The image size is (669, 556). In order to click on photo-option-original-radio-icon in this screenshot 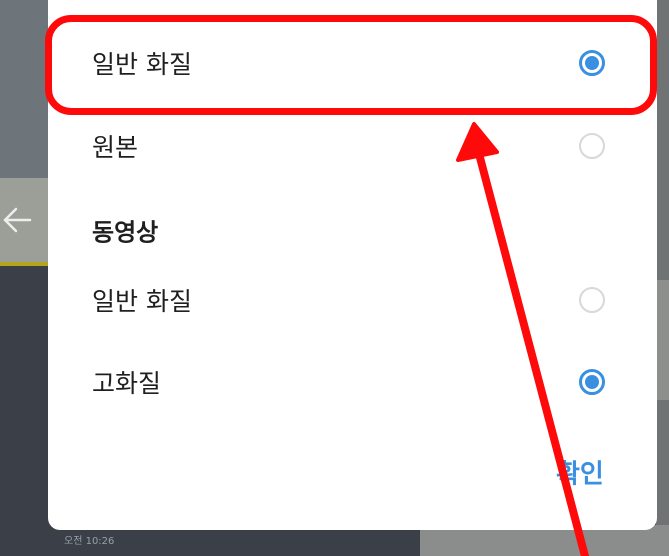, I will do `click(592, 146)`.